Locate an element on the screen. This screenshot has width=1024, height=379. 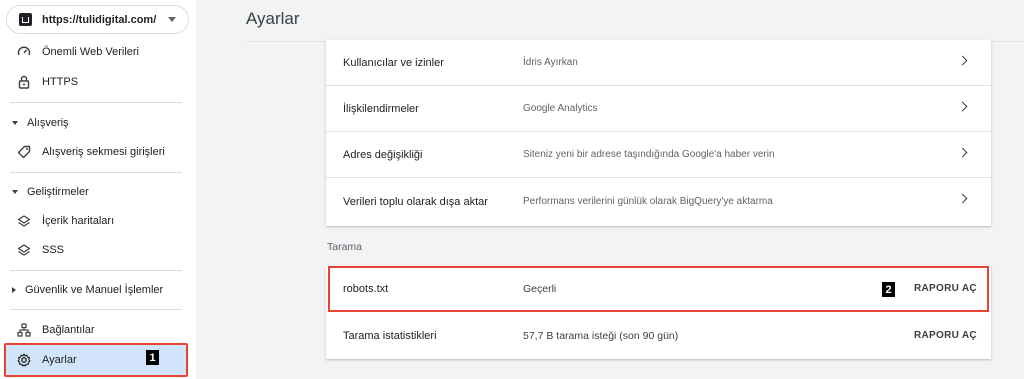
settings-row-users: Kullanıcılar ve izinler İdris Ayırkan is located at coordinates (658, 63).